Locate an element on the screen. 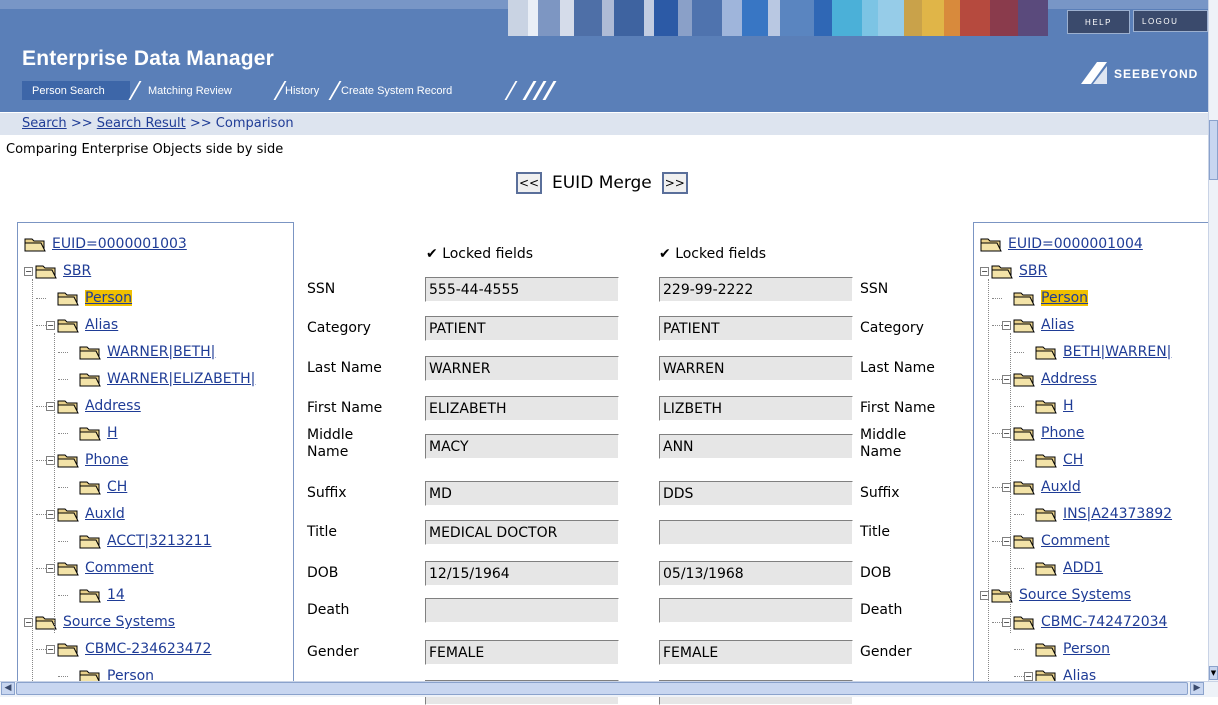 This screenshot has width=1218, height=705. left-field-value: WARNER is located at coordinates (522, 368).